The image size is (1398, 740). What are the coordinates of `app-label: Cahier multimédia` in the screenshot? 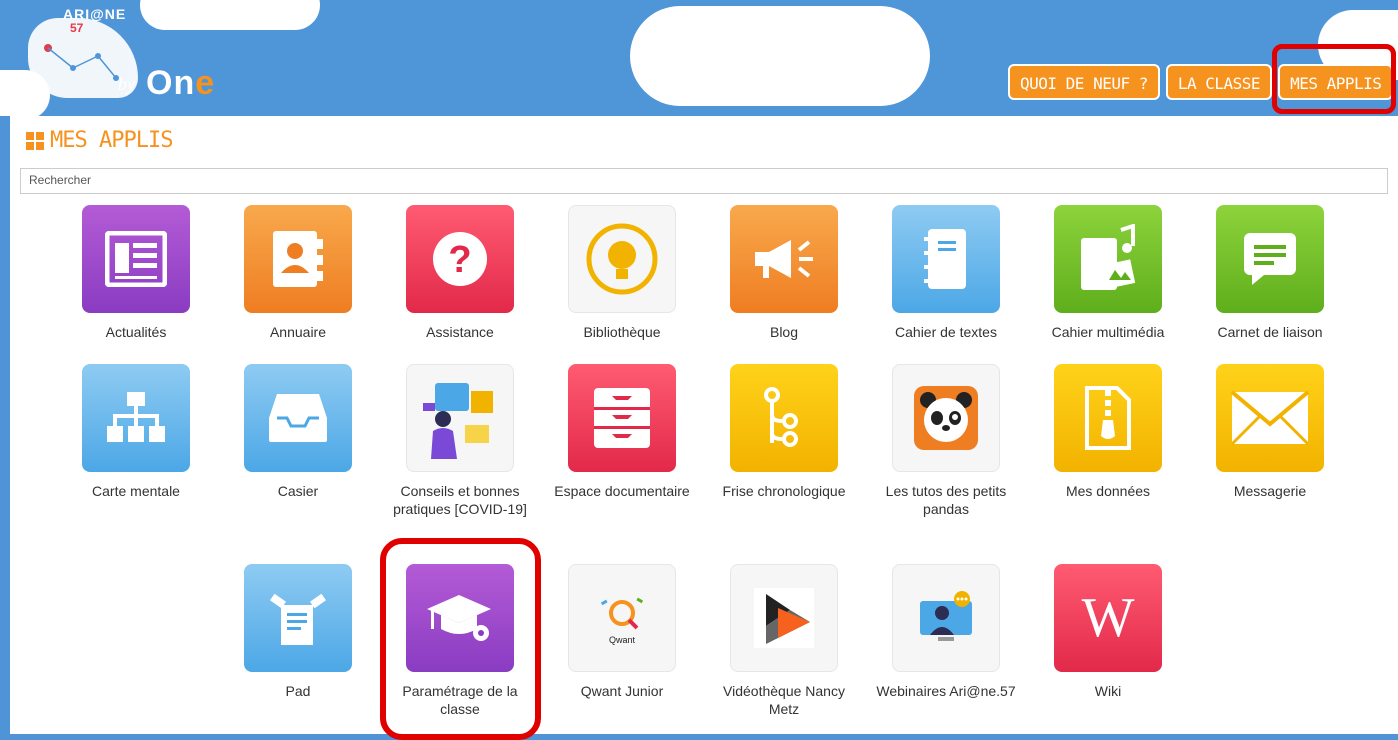 It's located at (1108, 332).